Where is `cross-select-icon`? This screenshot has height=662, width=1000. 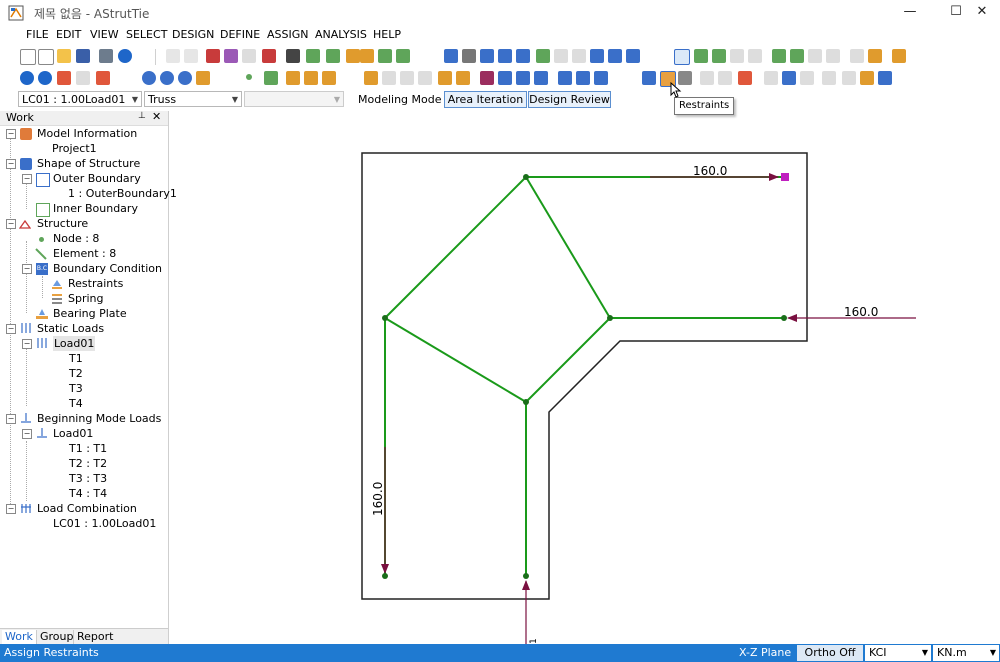
cross-select-icon is located at coordinates (797, 56).